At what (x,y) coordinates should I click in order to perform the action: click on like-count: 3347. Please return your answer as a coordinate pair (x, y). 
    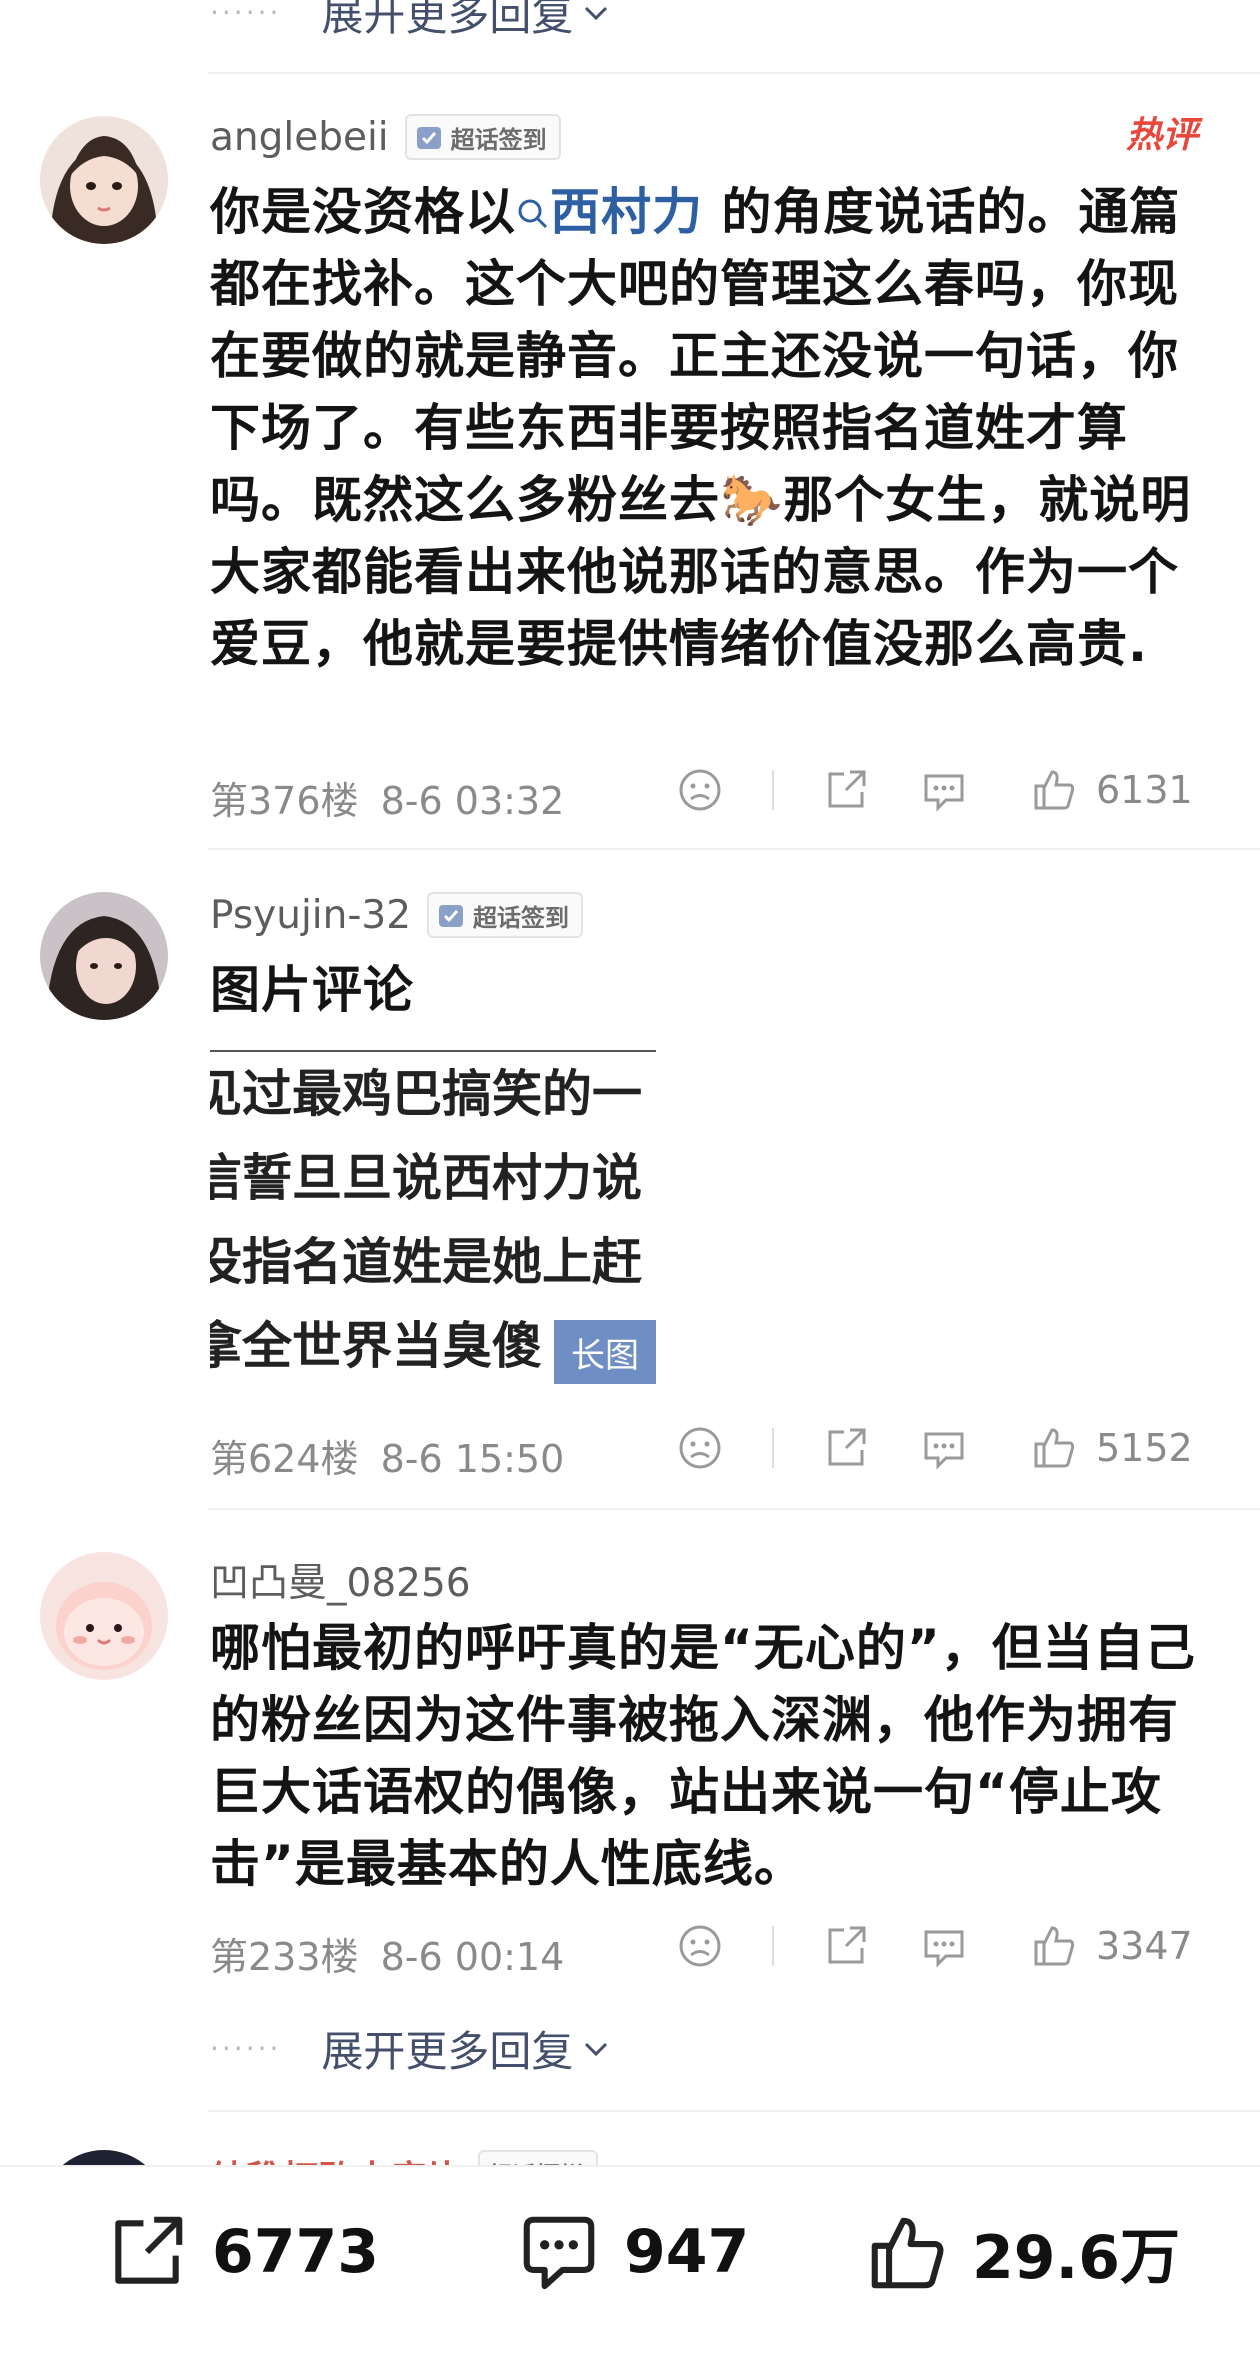
    Looking at the image, I should click on (1144, 1946).